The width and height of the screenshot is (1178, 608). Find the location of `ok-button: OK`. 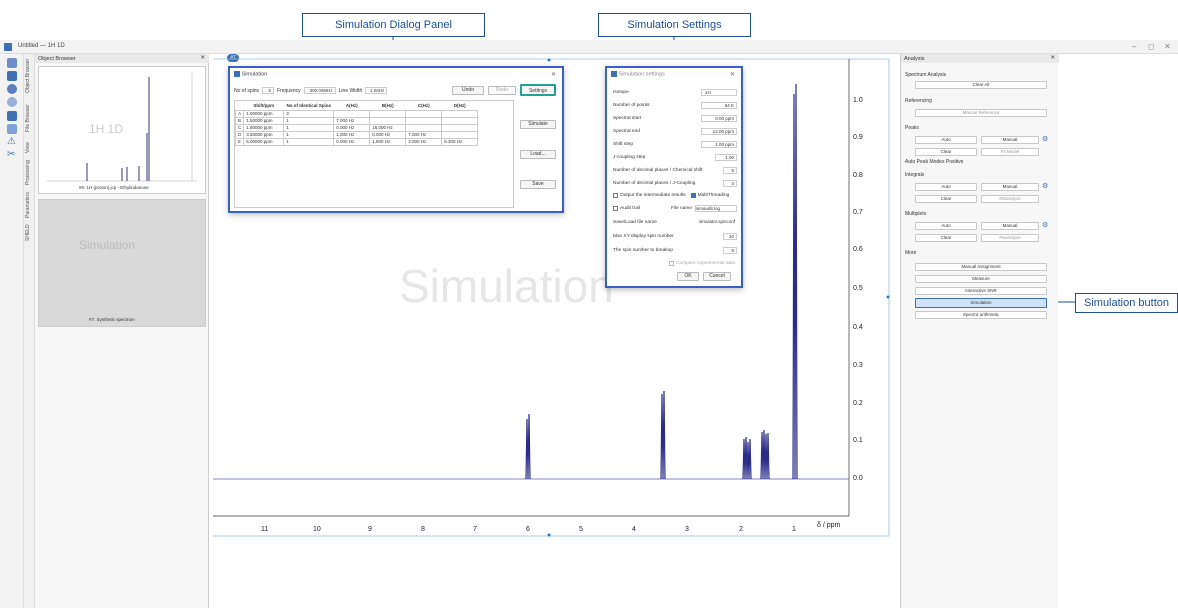

ok-button: OK is located at coordinates (688, 276).